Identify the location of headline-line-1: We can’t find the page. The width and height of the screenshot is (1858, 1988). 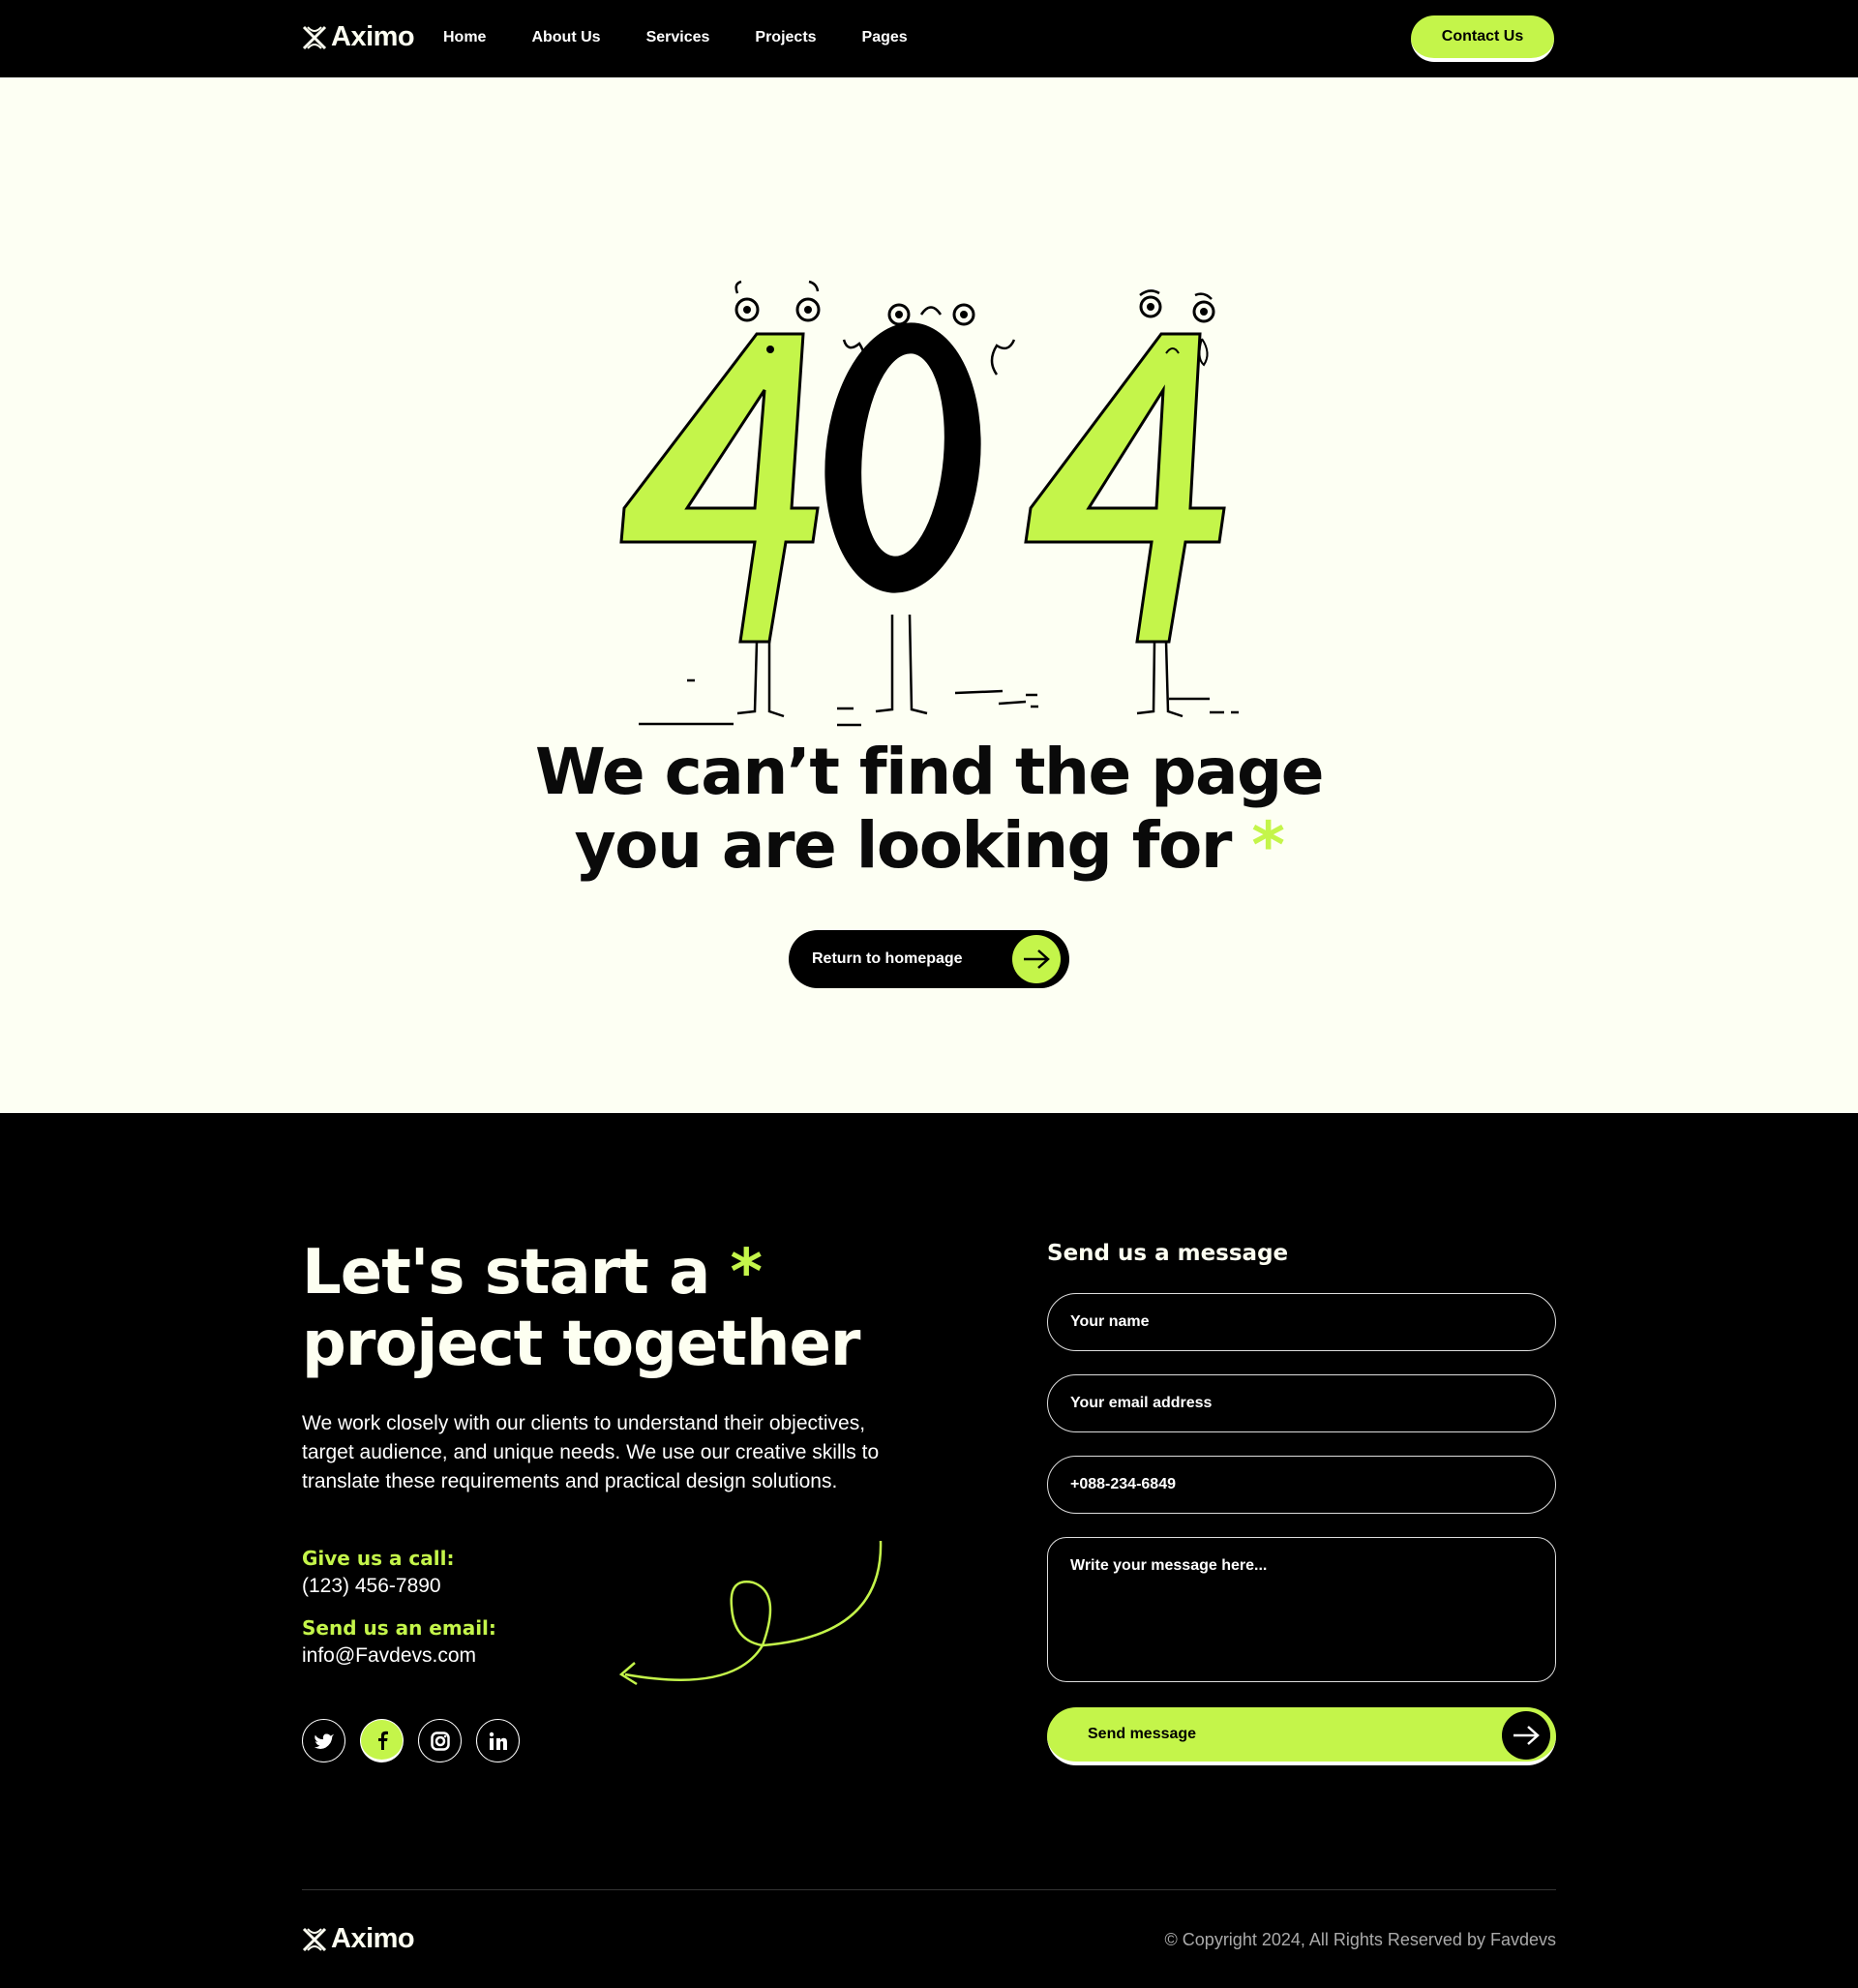
(929, 772).